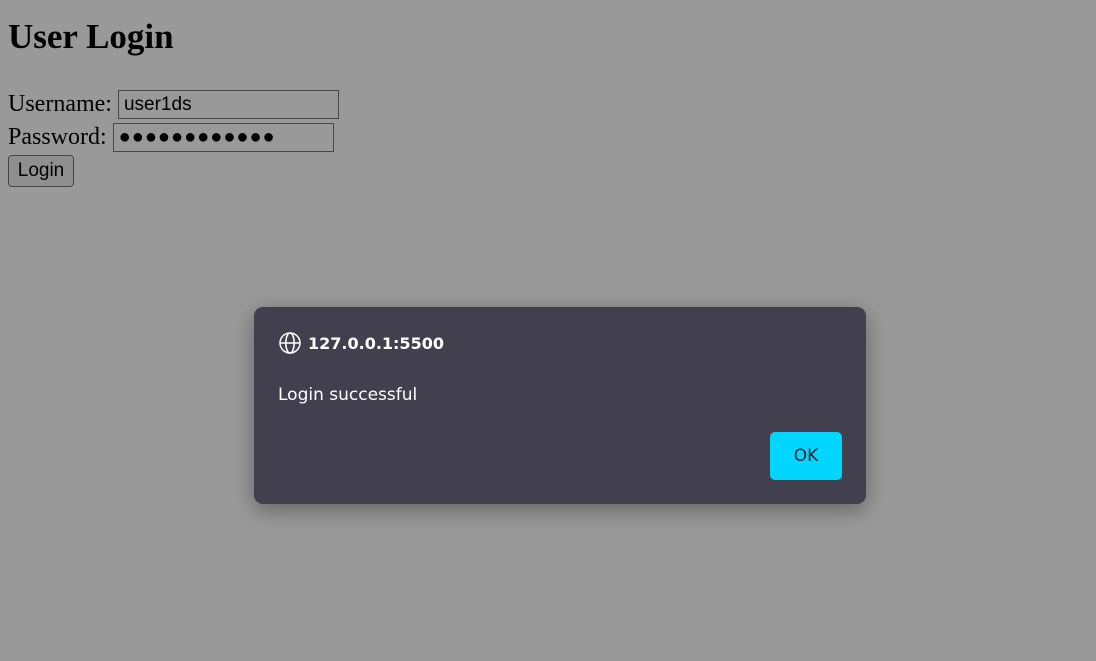  Describe the element at coordinates (806, 456) in the screenshot. I see `ok-button: OK` at that location.